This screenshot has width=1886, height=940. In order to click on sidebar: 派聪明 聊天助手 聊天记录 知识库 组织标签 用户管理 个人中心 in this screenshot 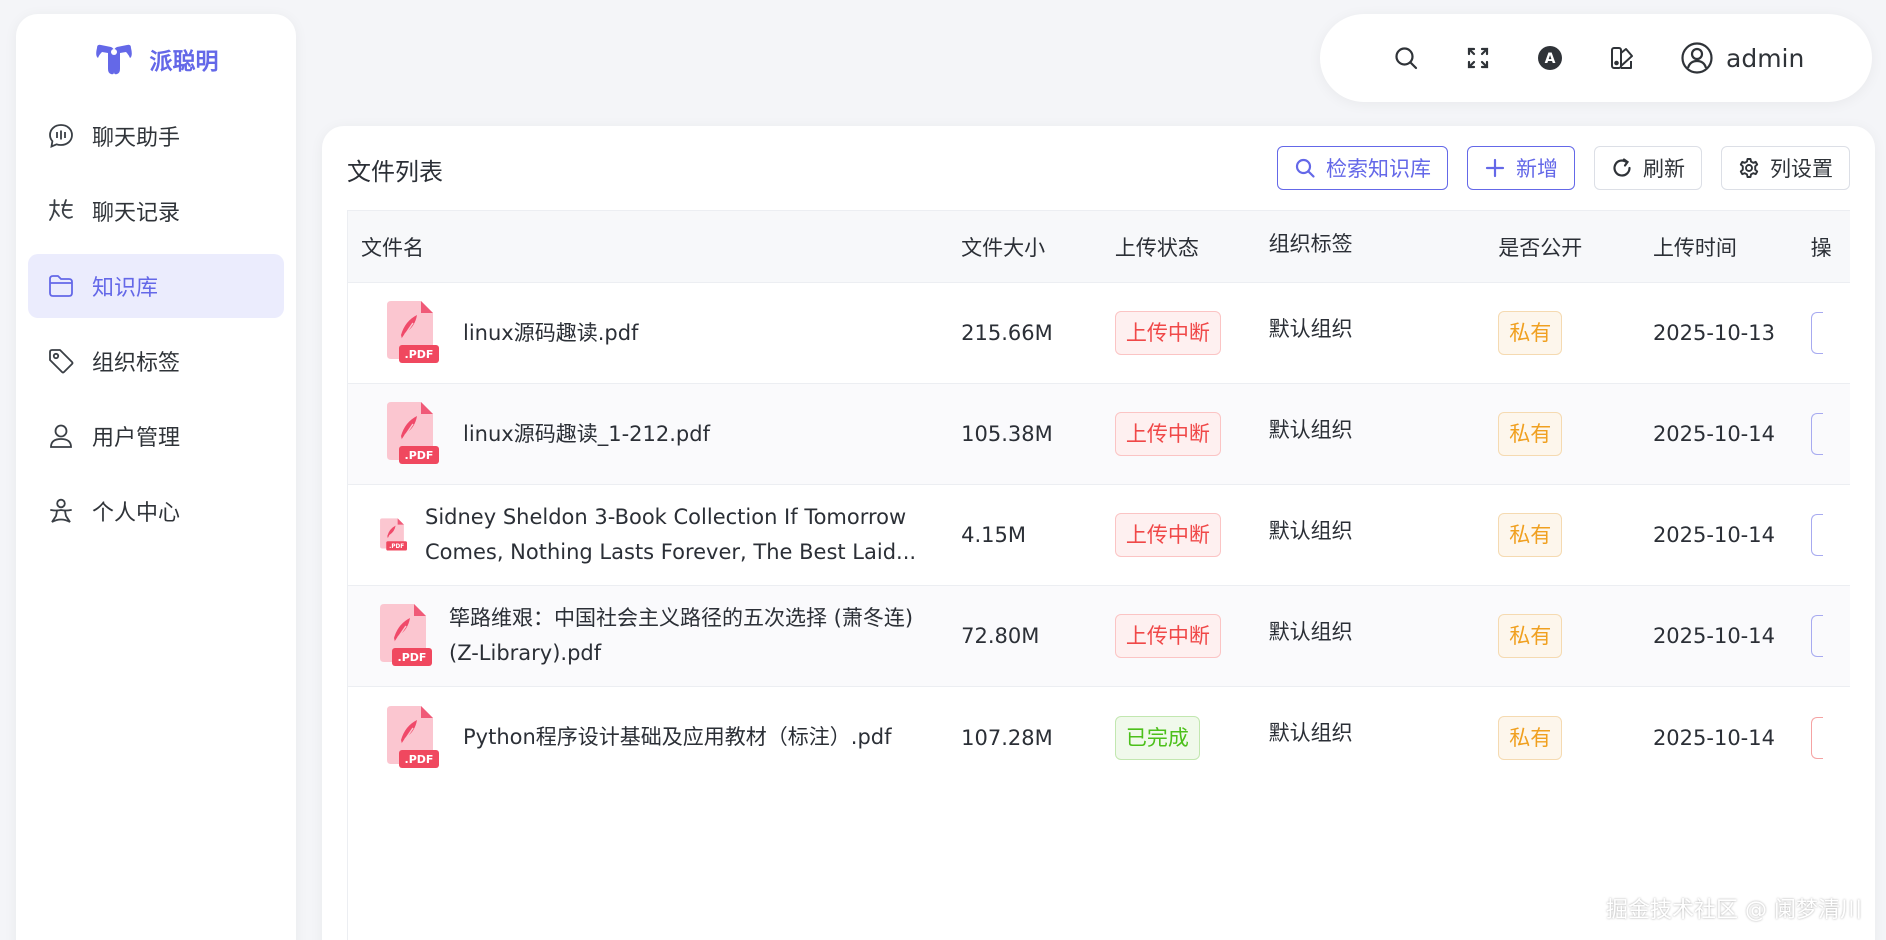, I will do `click(156, 477)`.